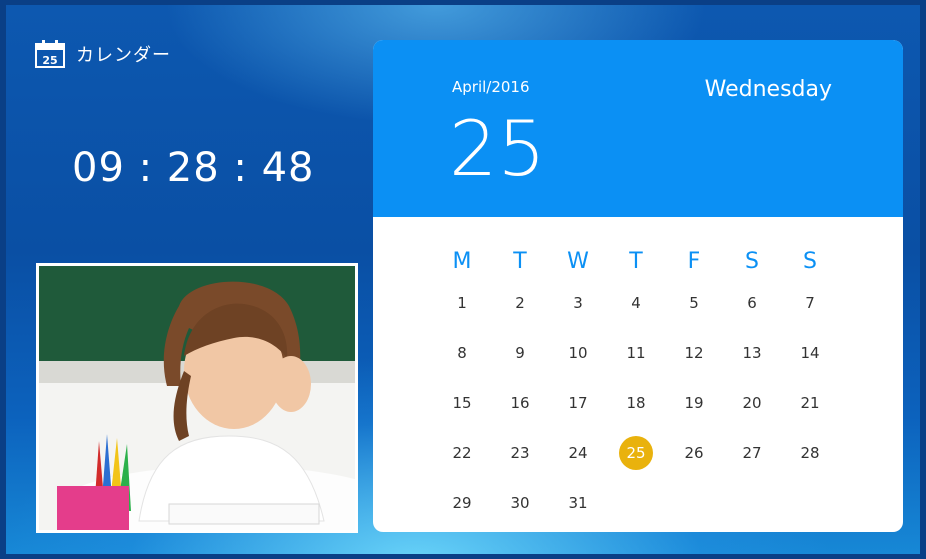  I want to click on day-number: 8, so click(462, 353).